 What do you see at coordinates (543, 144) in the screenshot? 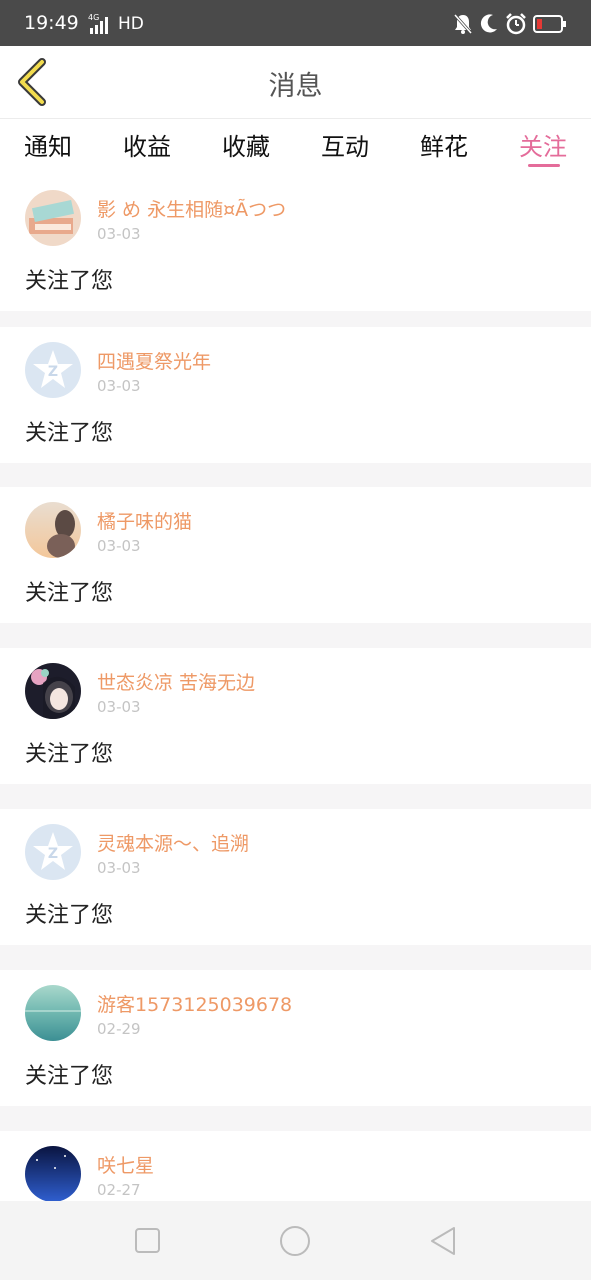
I see `tab-follows: 关注` at bounding box center [543, 144].